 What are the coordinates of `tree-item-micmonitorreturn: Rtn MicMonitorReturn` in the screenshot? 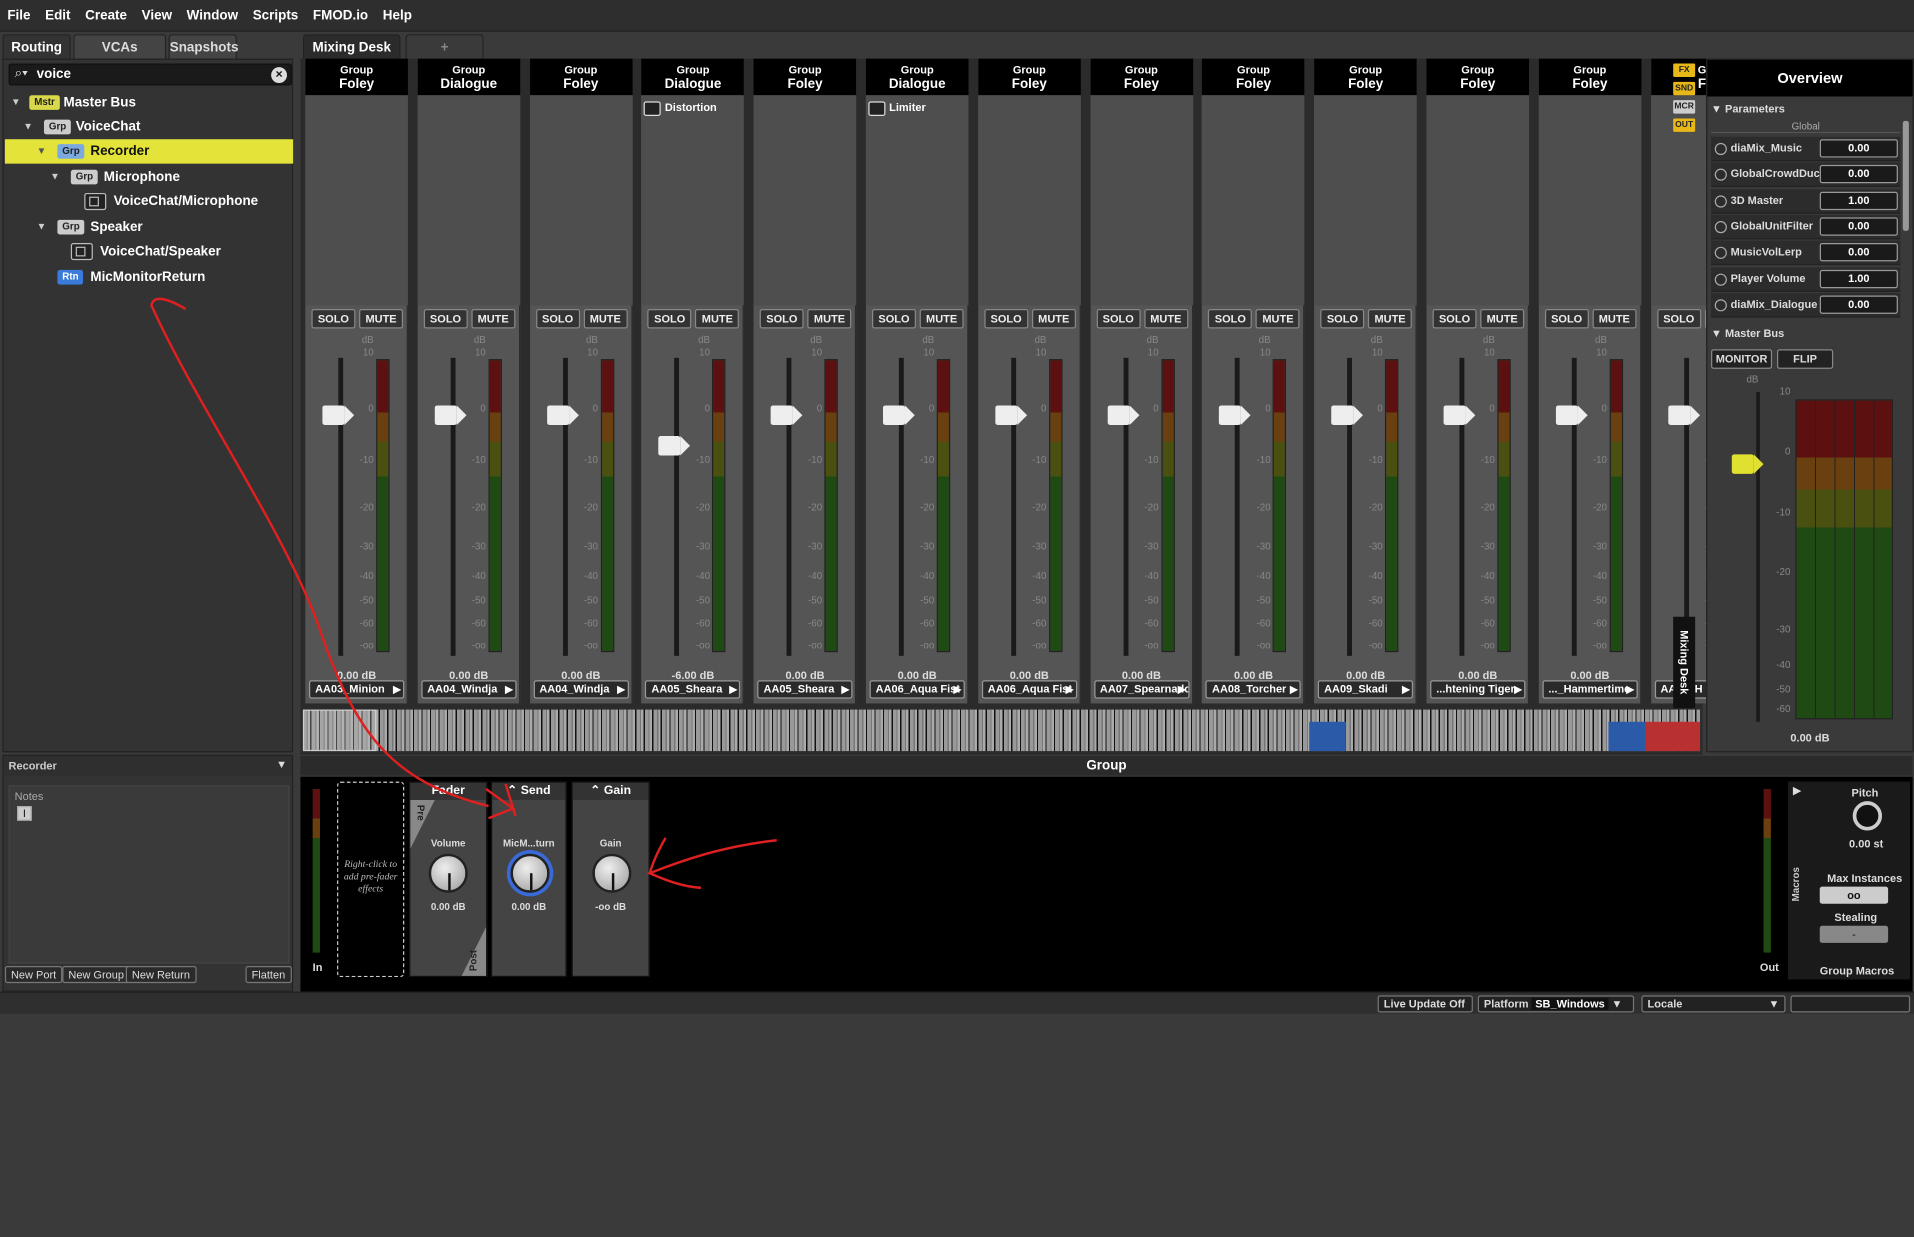 It's located at (149, 277).